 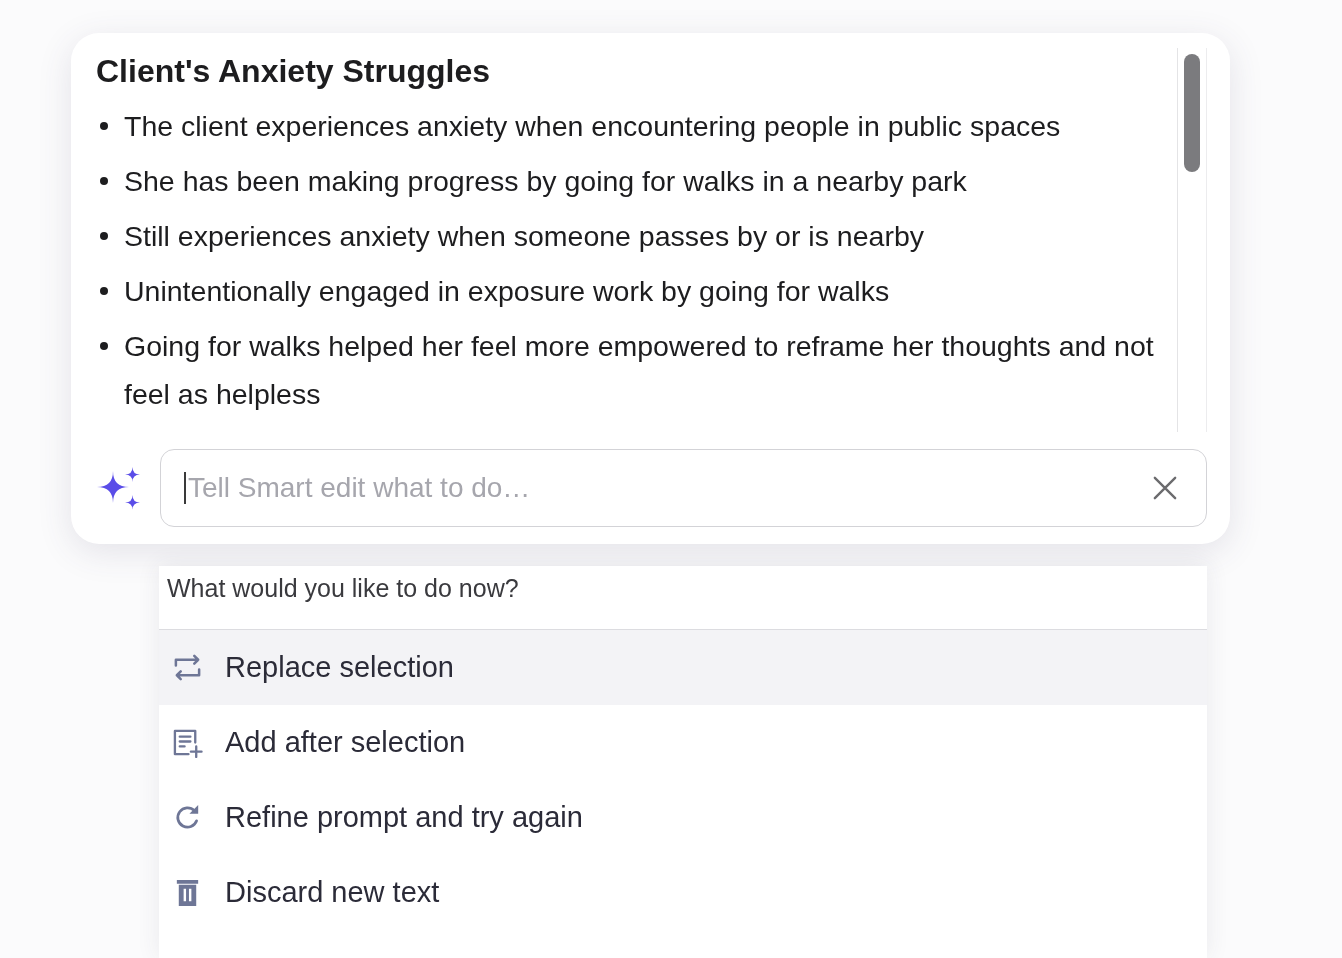 What do you see at coordinates (1165, 488) in the screenshot?
I see `close-icon` at bounding box center [1165, 488].